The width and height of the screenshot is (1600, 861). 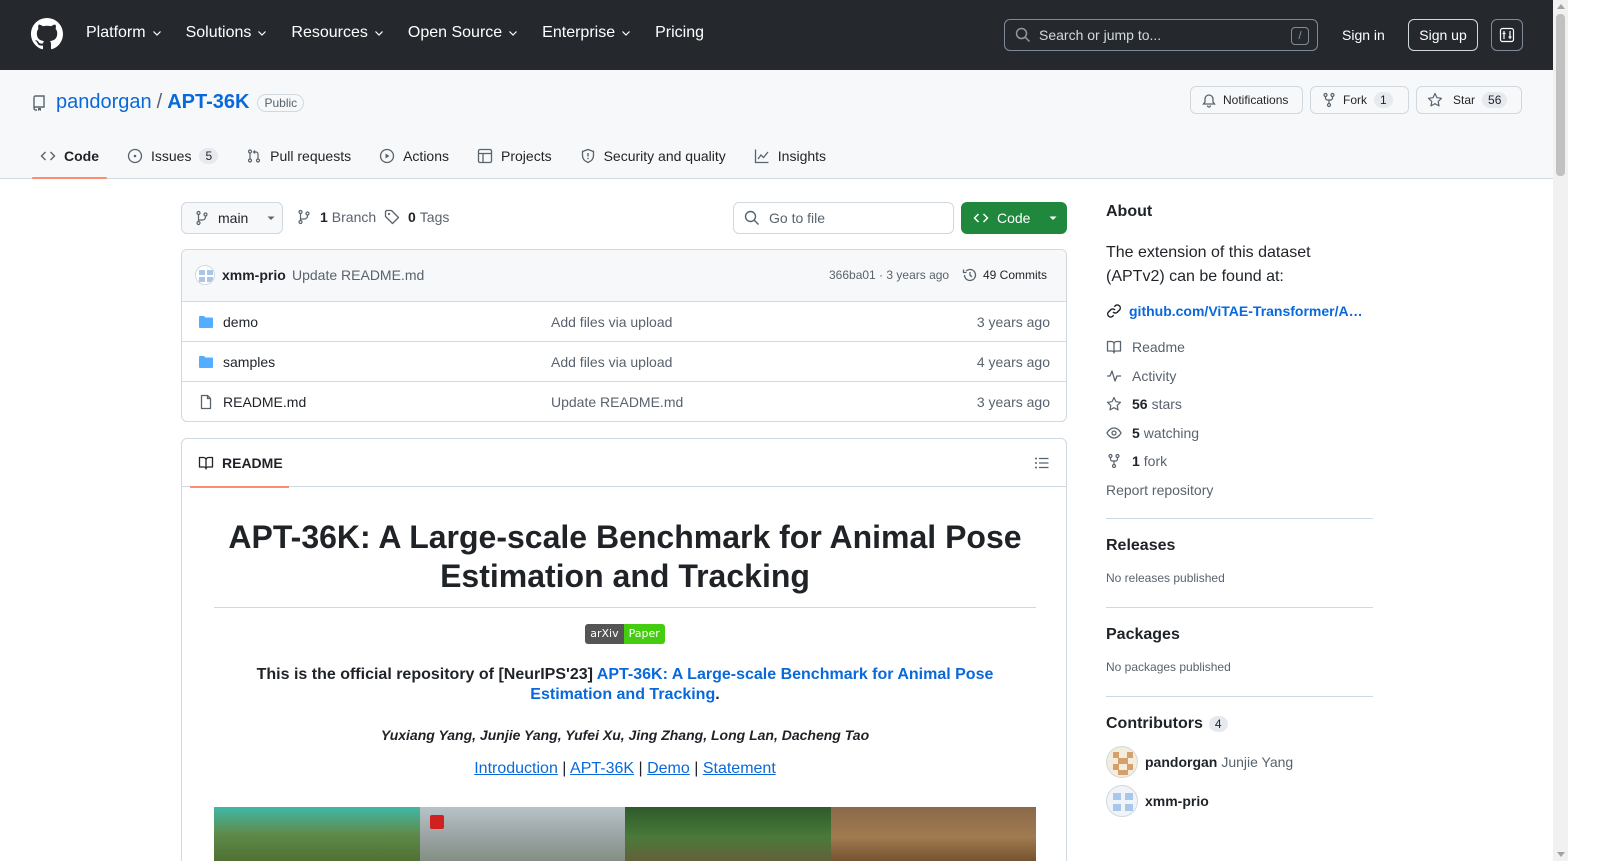 What do you see at coordinates (172, 156) in the screenshot?
I see `tab-issues: Issues 5` at bounding box center [172, 156].